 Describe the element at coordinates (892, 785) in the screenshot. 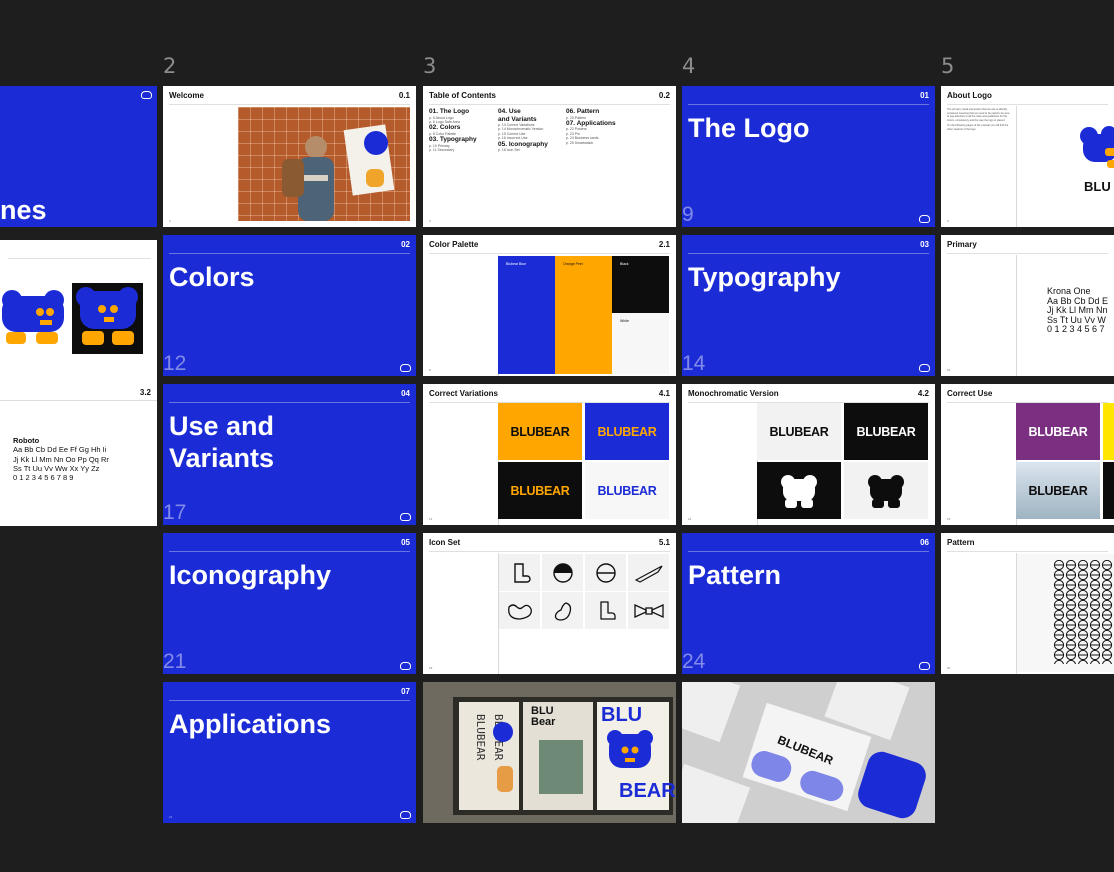

I see `package-mockup-blue` at that location.